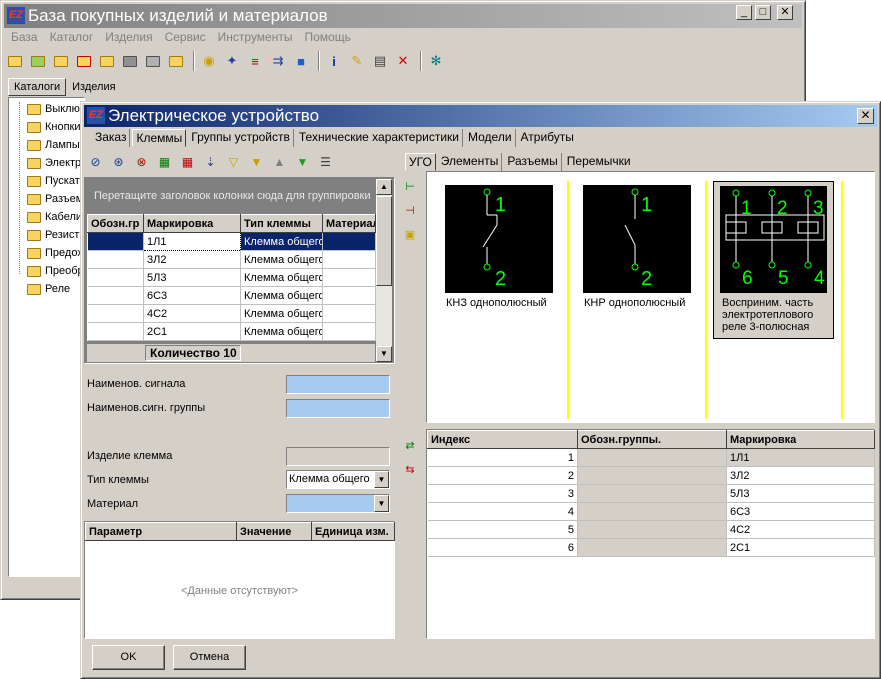  I want to click on tab-elements: Элементы, so click(470, 162).